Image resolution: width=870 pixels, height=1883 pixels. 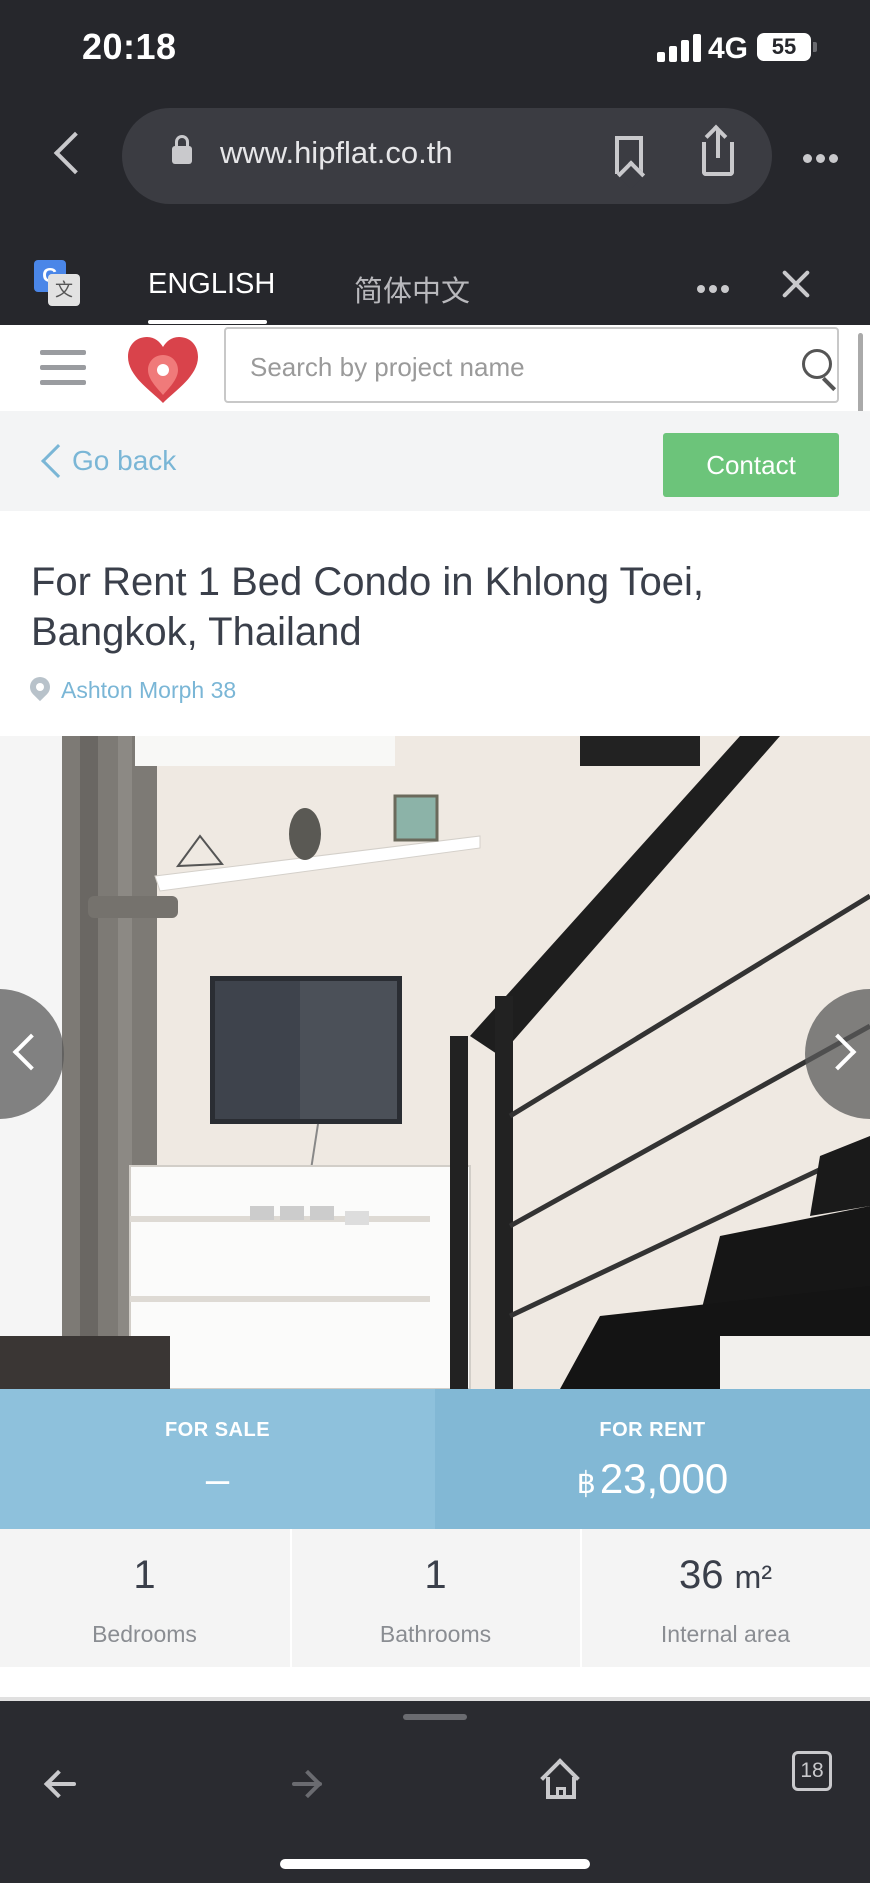 I want to click on translate-more-icon, so click(x=715, y=289).